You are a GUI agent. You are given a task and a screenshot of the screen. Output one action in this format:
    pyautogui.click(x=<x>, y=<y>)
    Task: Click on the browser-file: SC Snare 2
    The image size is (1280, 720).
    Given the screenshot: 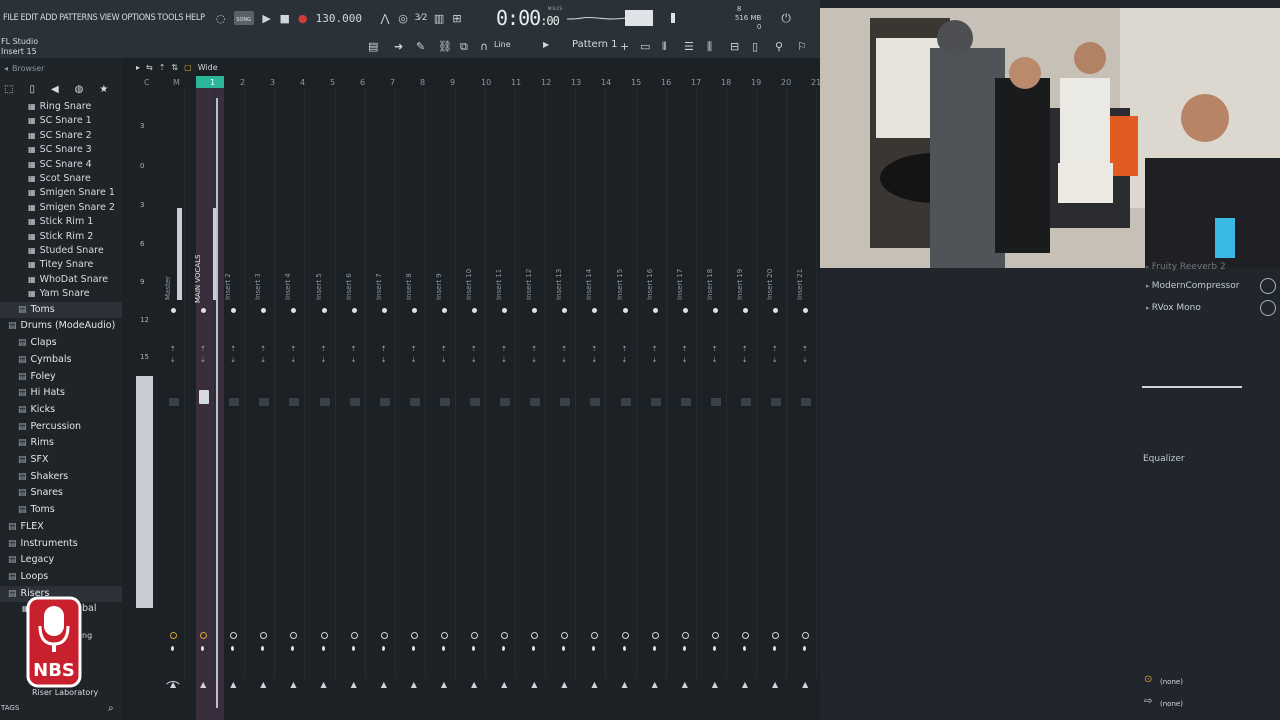 What is the action you would take?
    pyautogui.click(x=61, y=136)
    